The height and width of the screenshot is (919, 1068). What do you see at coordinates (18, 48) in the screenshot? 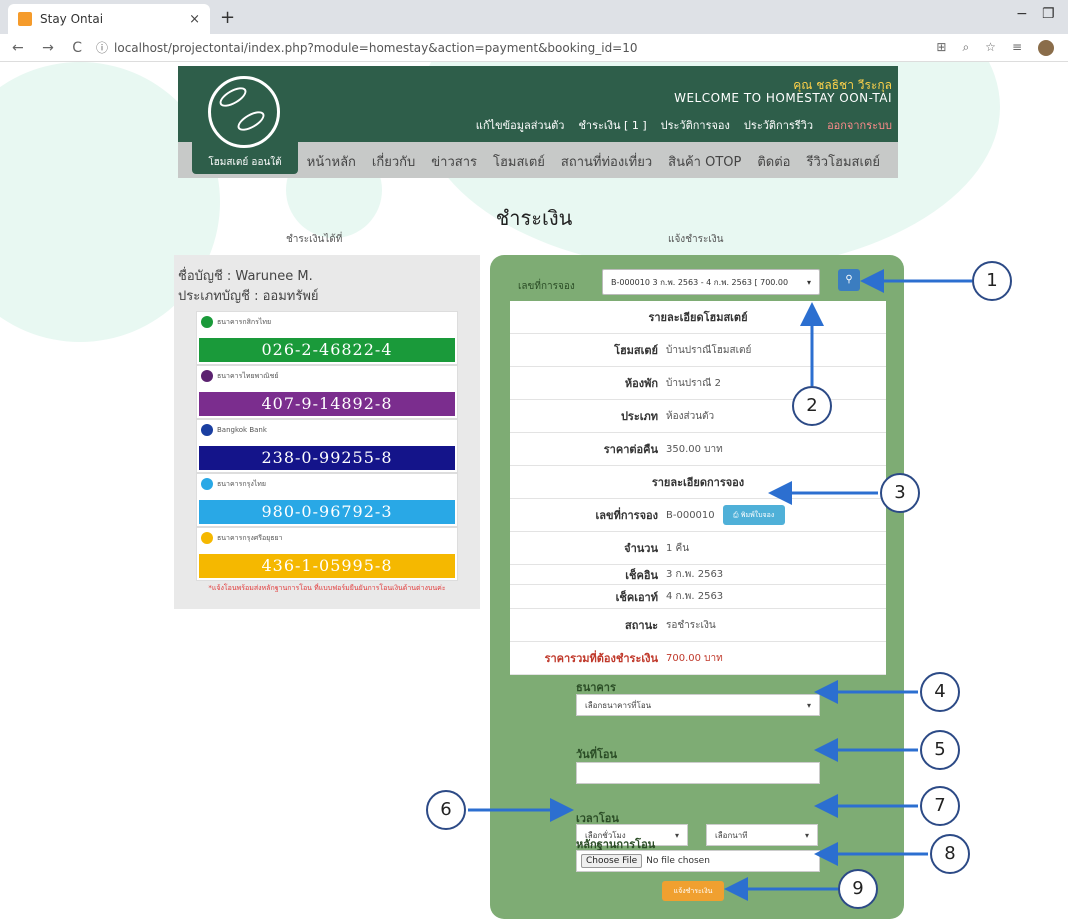
I see `back-icon: ←` at bounding box center [18, 48].